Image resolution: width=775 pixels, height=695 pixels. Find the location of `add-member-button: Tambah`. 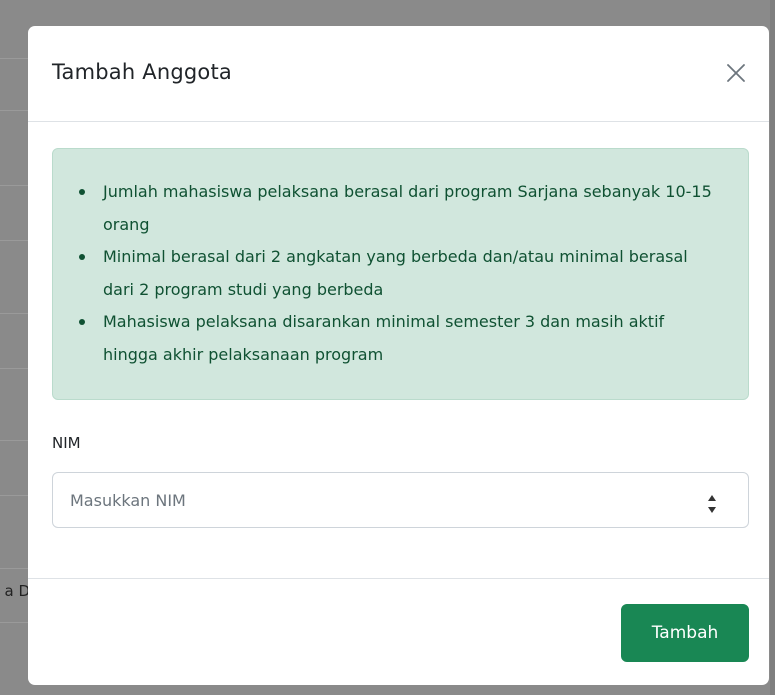

add-member-button: Tambah is located at coordinates (685, 633).